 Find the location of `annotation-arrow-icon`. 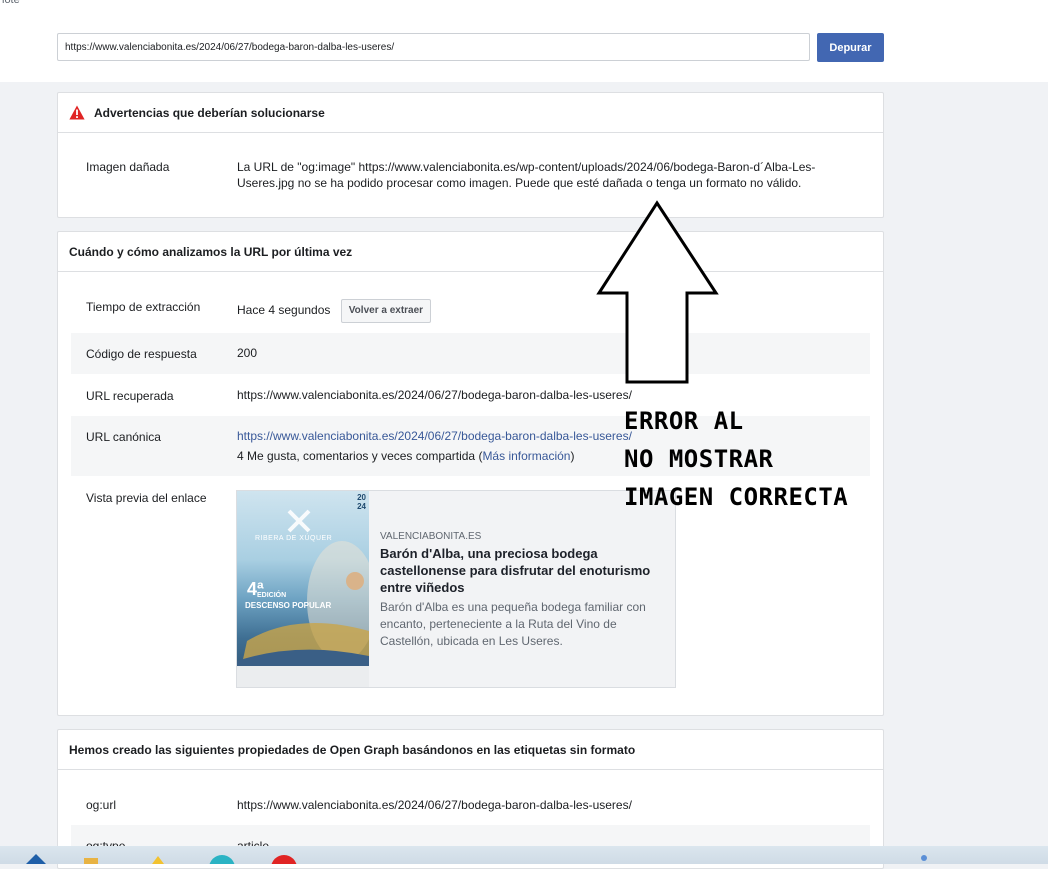

annotation-arrow-icon is located at coordinates (657, 292).